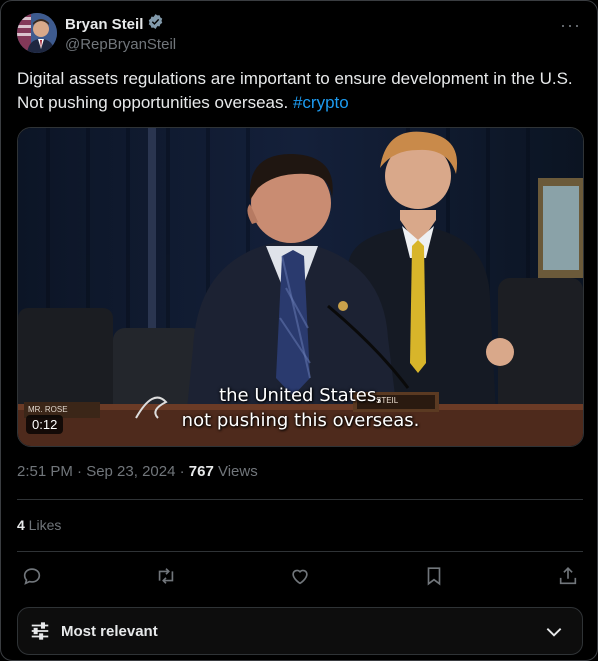 The height and width of the screenshot is (661, 598). I want to click on views-count: 767, so click(201, 471).